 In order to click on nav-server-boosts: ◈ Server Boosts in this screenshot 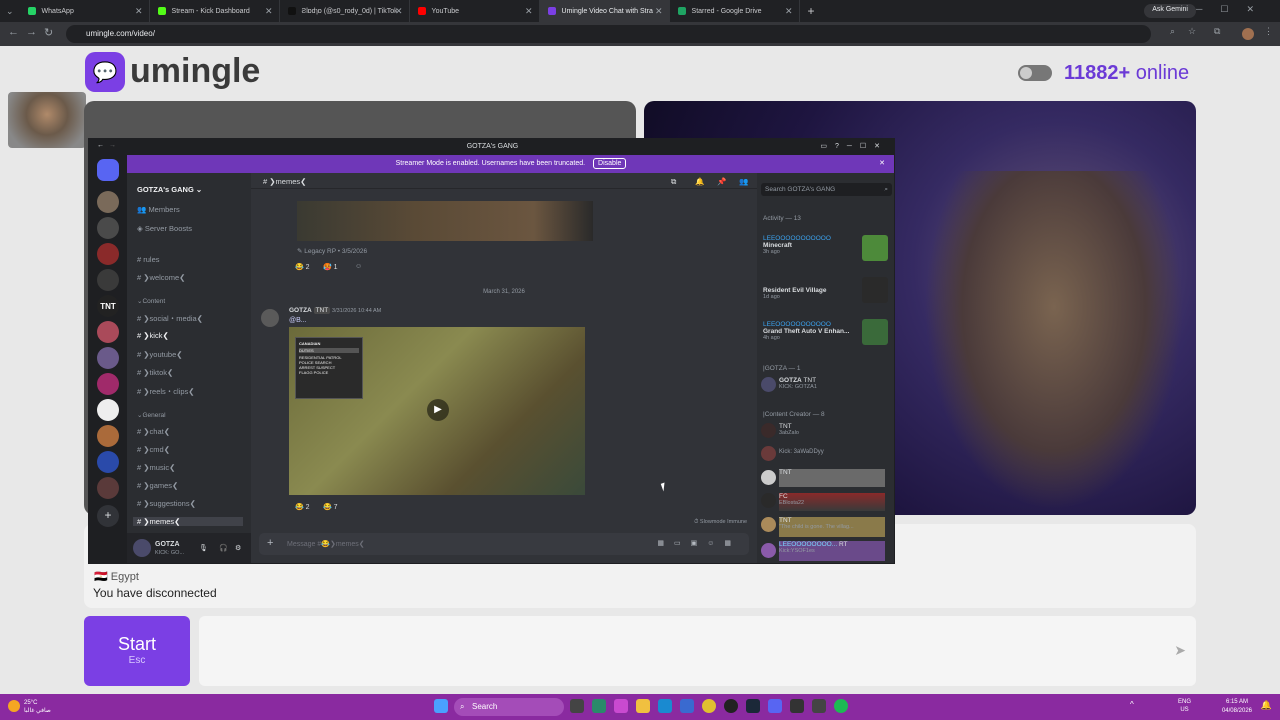, I will do `click(164, 228)`.